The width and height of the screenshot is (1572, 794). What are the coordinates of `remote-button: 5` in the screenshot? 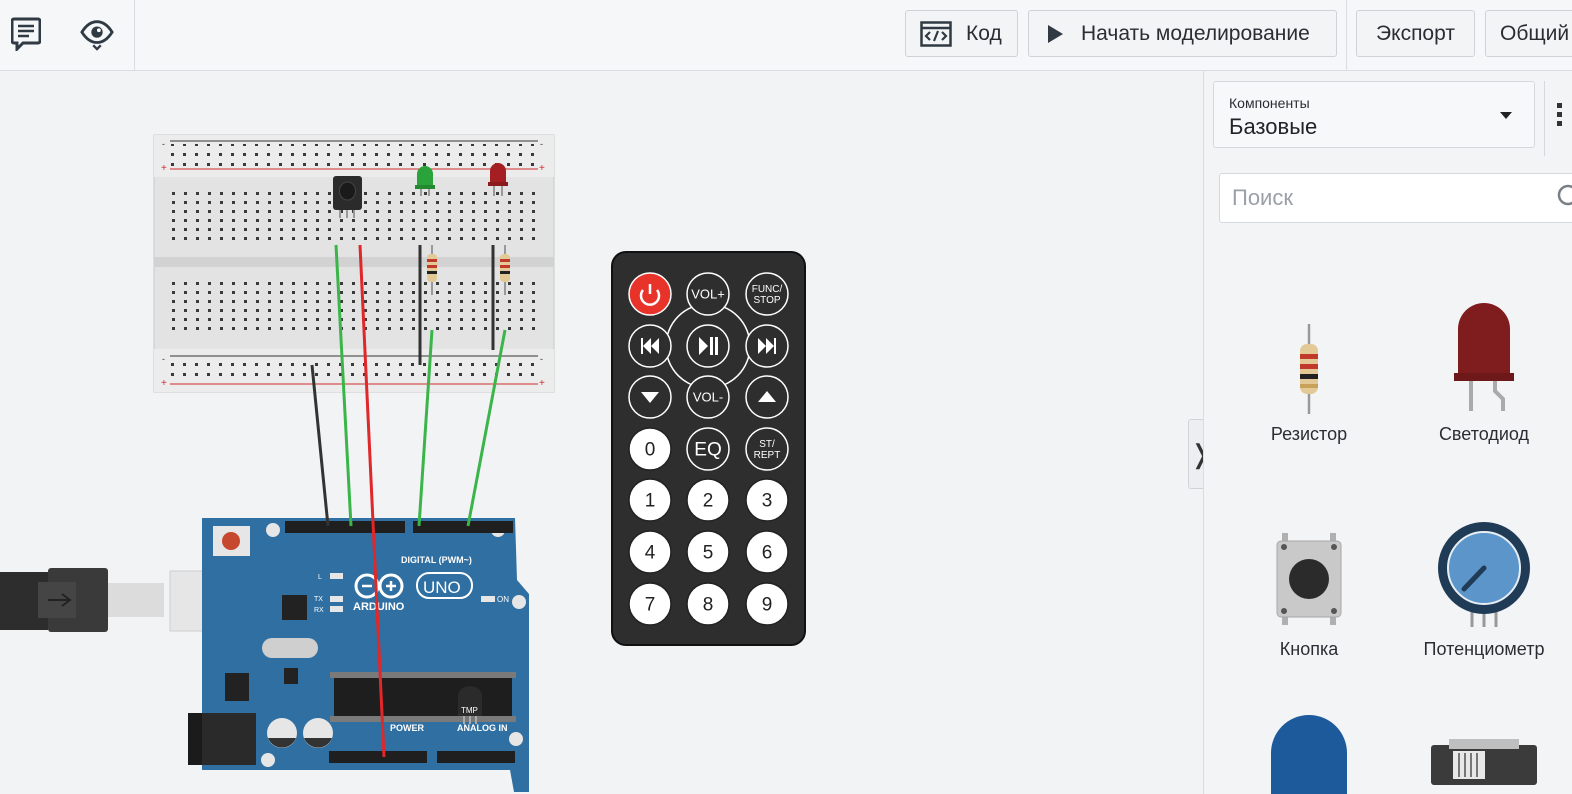 It's located at (708, 552).